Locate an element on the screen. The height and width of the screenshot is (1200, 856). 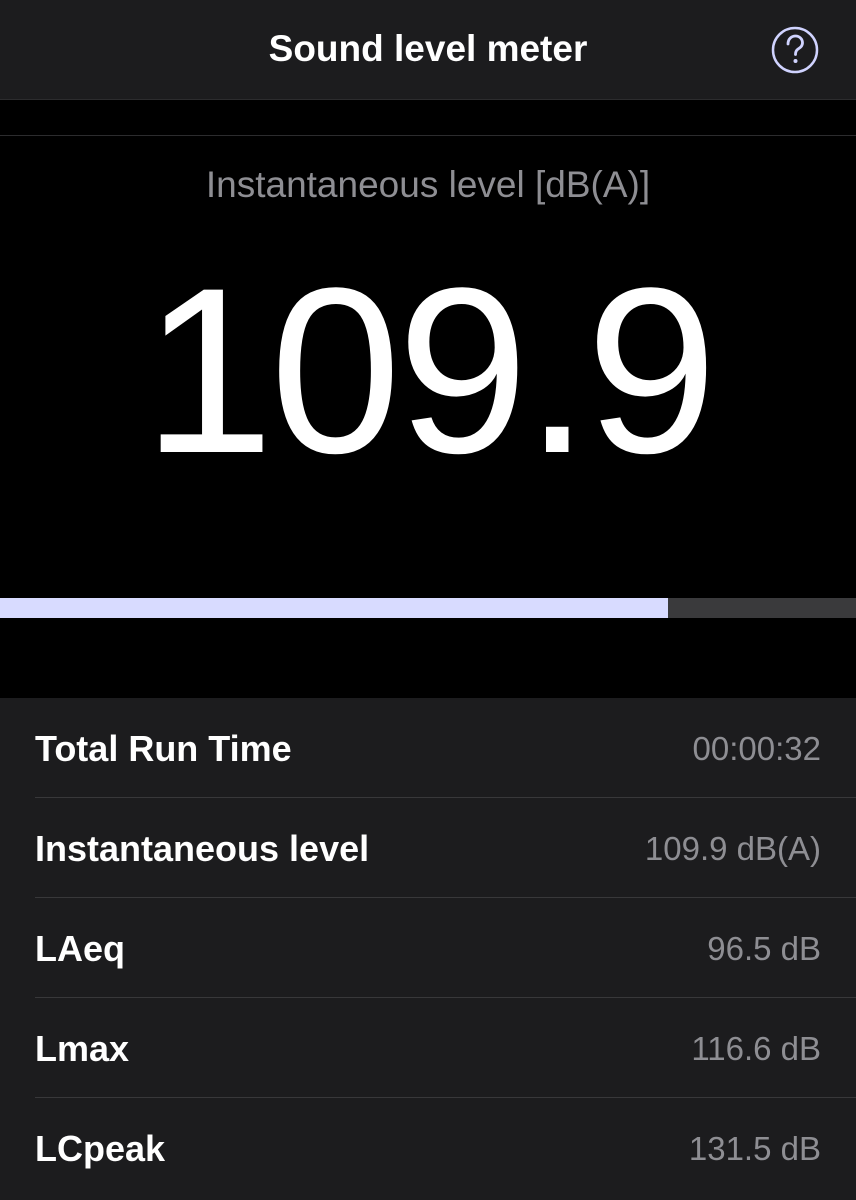
navigation-bar: Sound level meter is located at coordinates (428, 50).